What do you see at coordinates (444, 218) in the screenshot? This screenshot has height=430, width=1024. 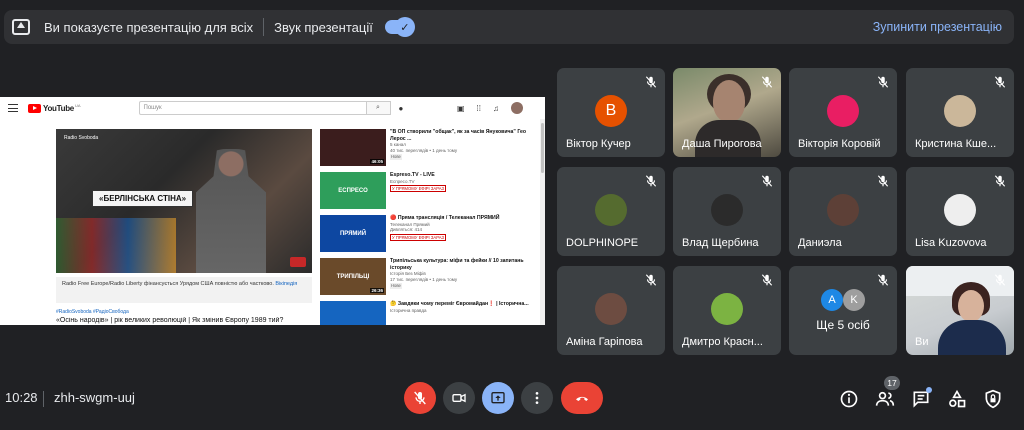 I see `recommendation-title: 🔴 Пряма трансляція / Телеканал ПРЯМИЙ` at bounding box center [444, 218].